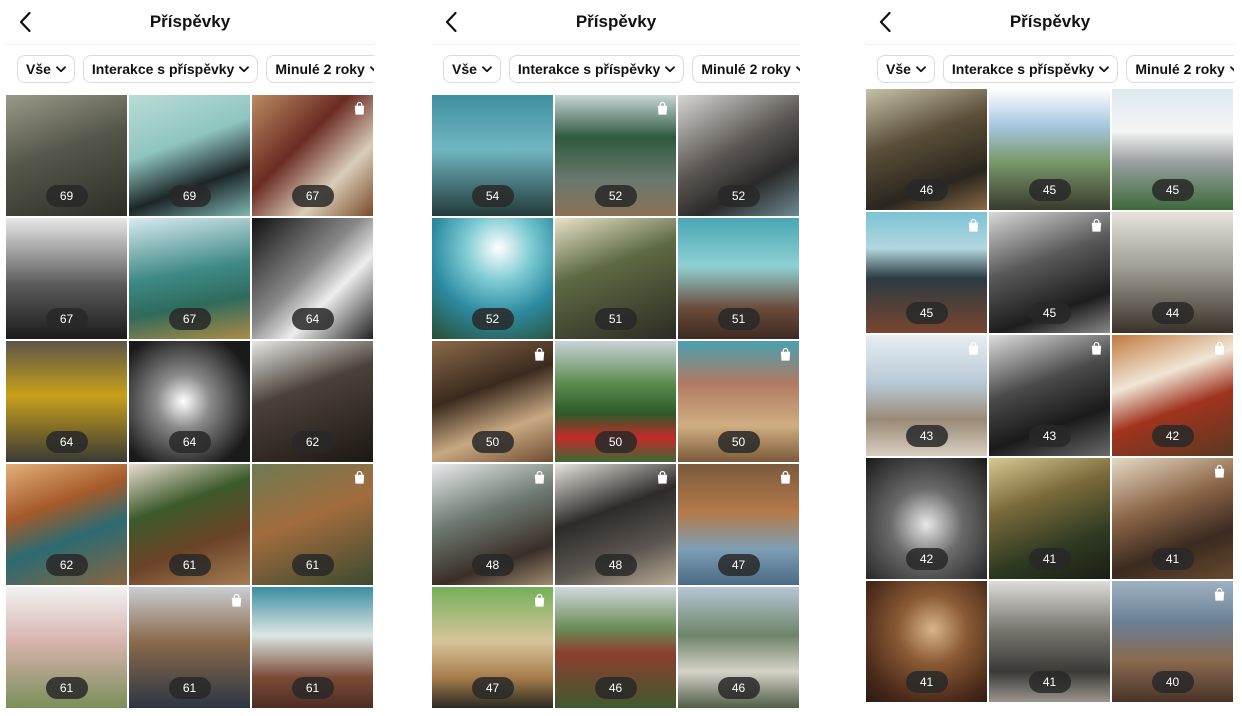  I want to click on interaction-count-badge: 47, so click(492, 688).